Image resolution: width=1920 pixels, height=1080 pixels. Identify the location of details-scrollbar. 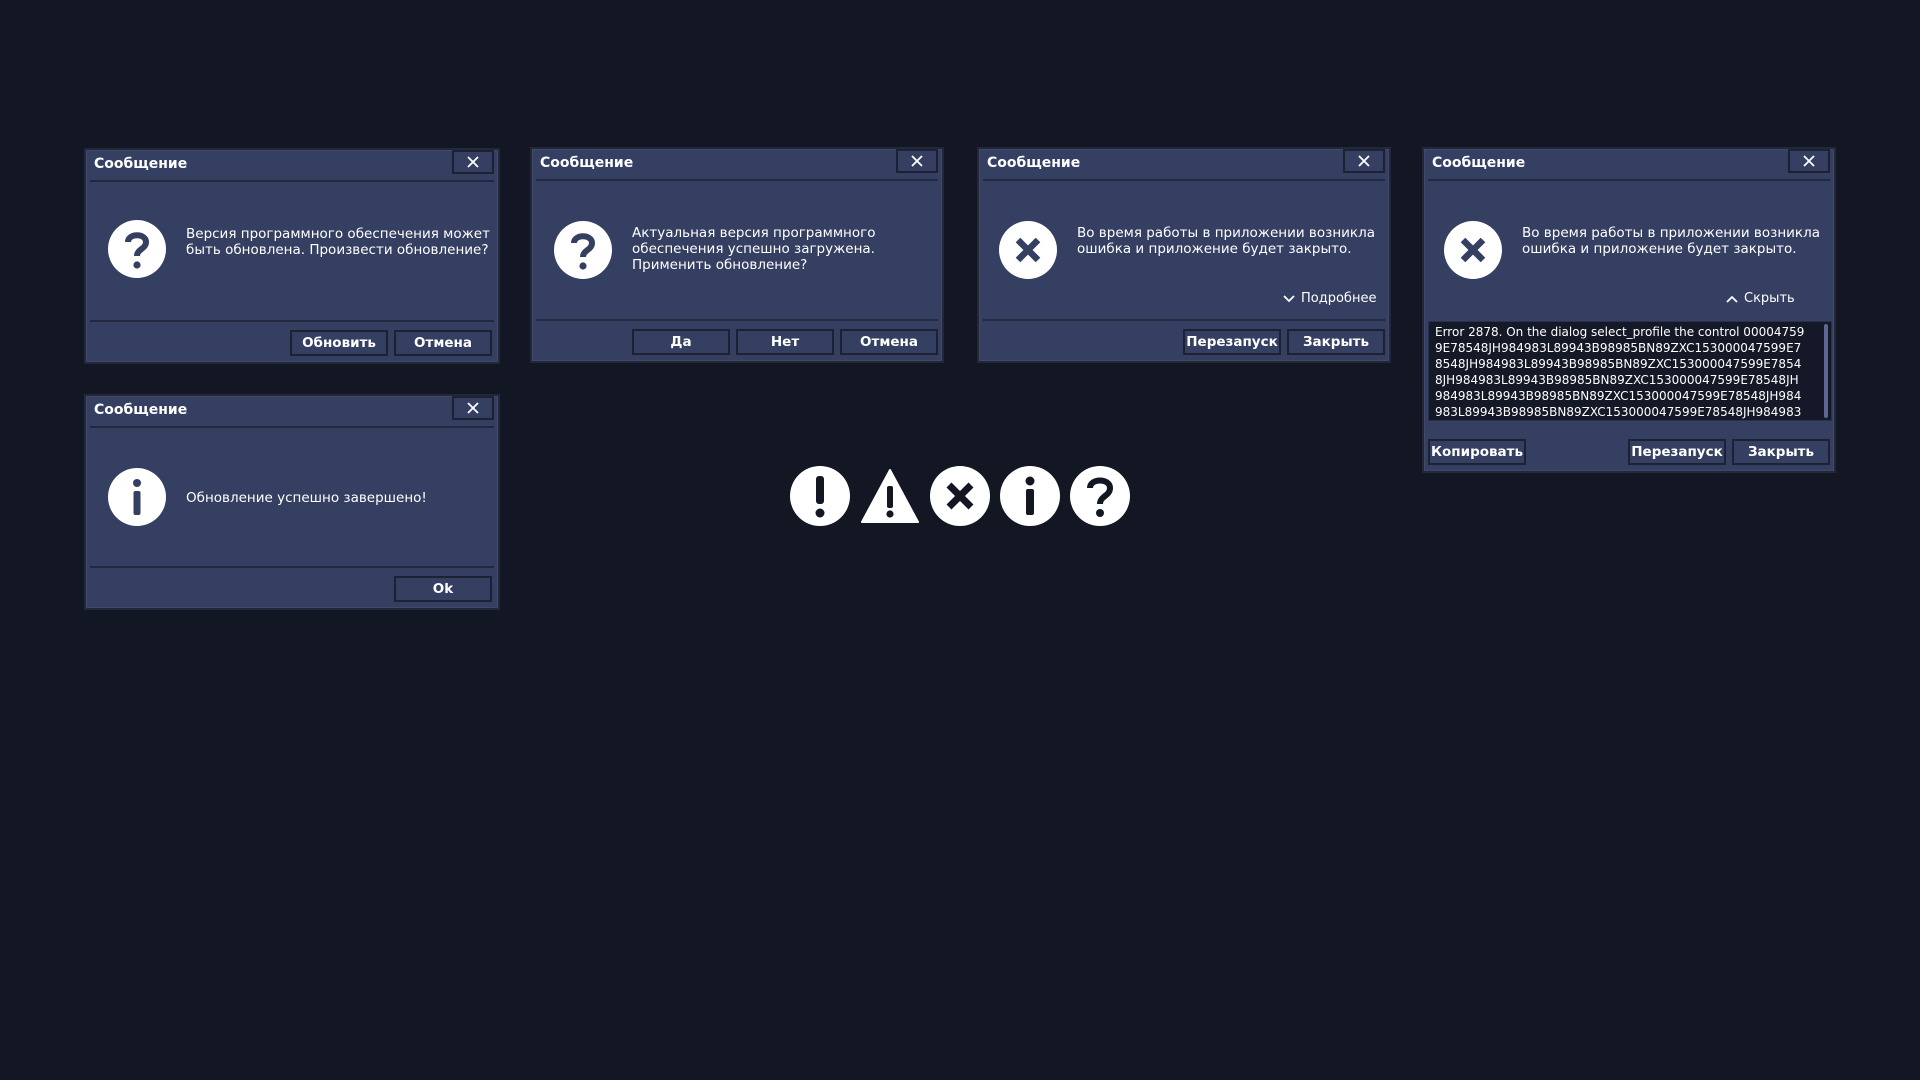
(1826, 371).